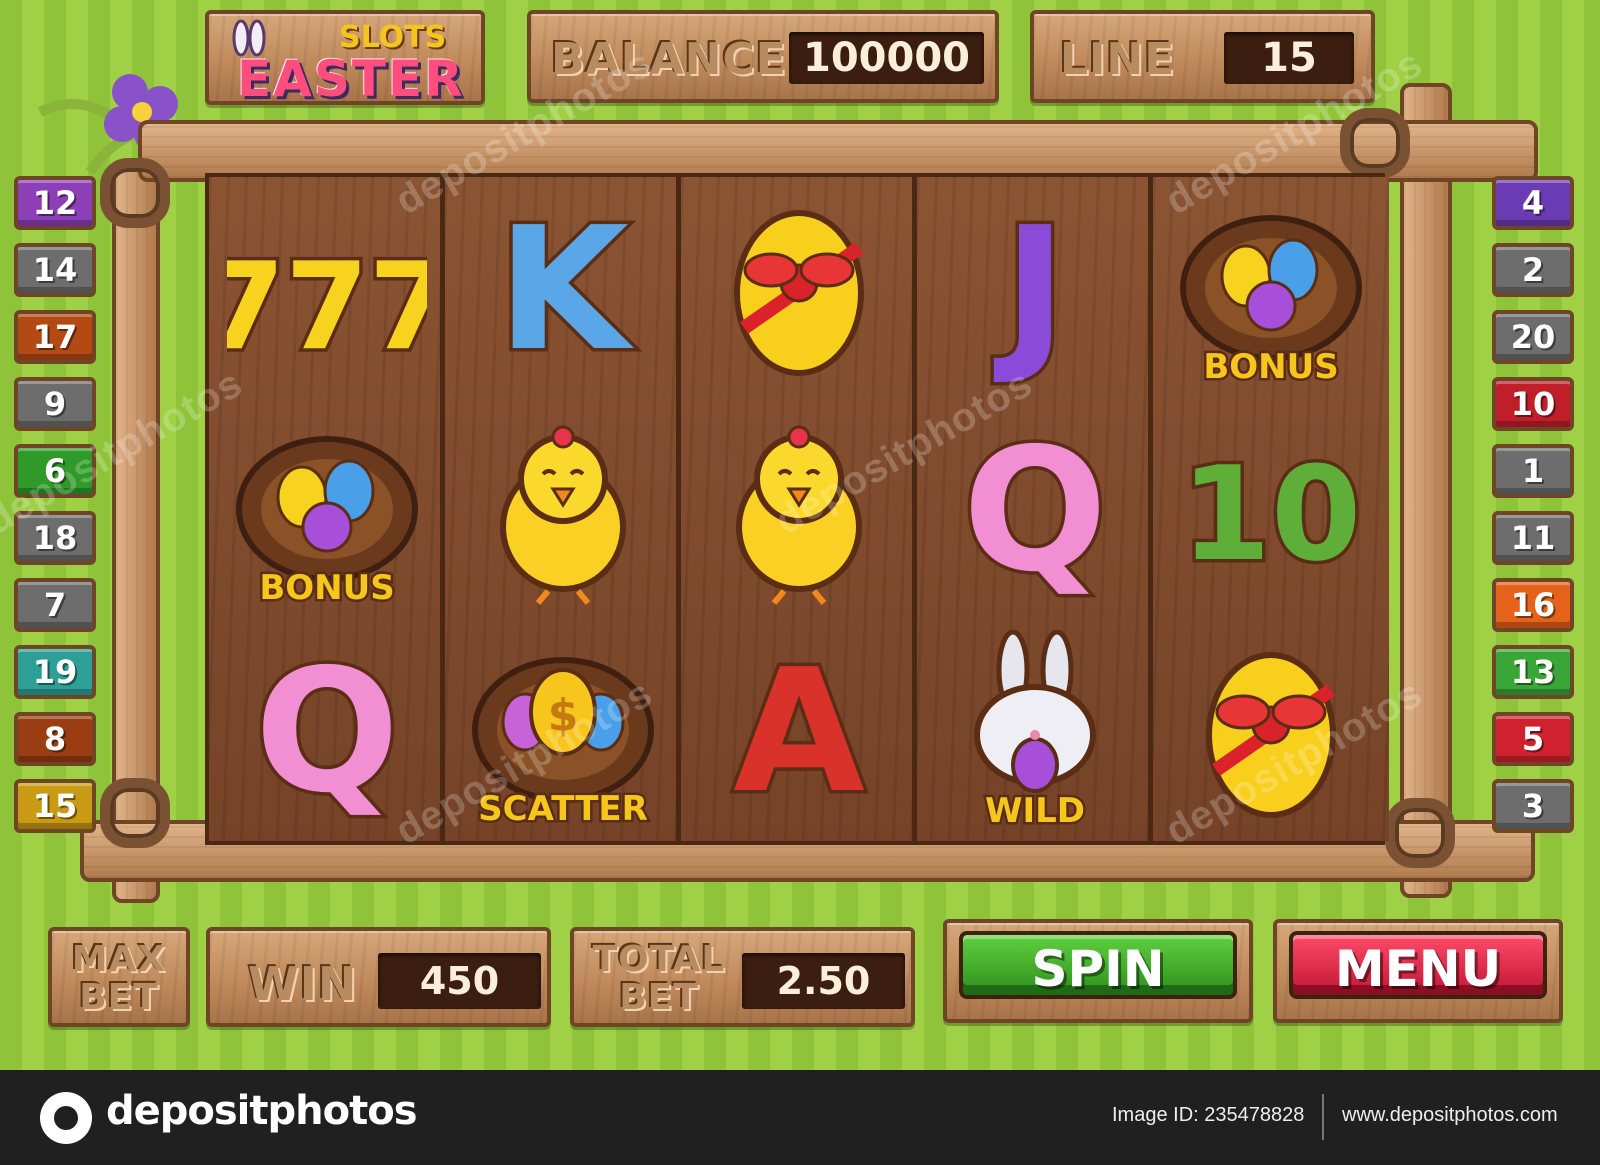 The image size is (1600, 1165). Describe the element at coordinates (55, 605) in the screenshot. I see `line-number-button: 7` at that location.